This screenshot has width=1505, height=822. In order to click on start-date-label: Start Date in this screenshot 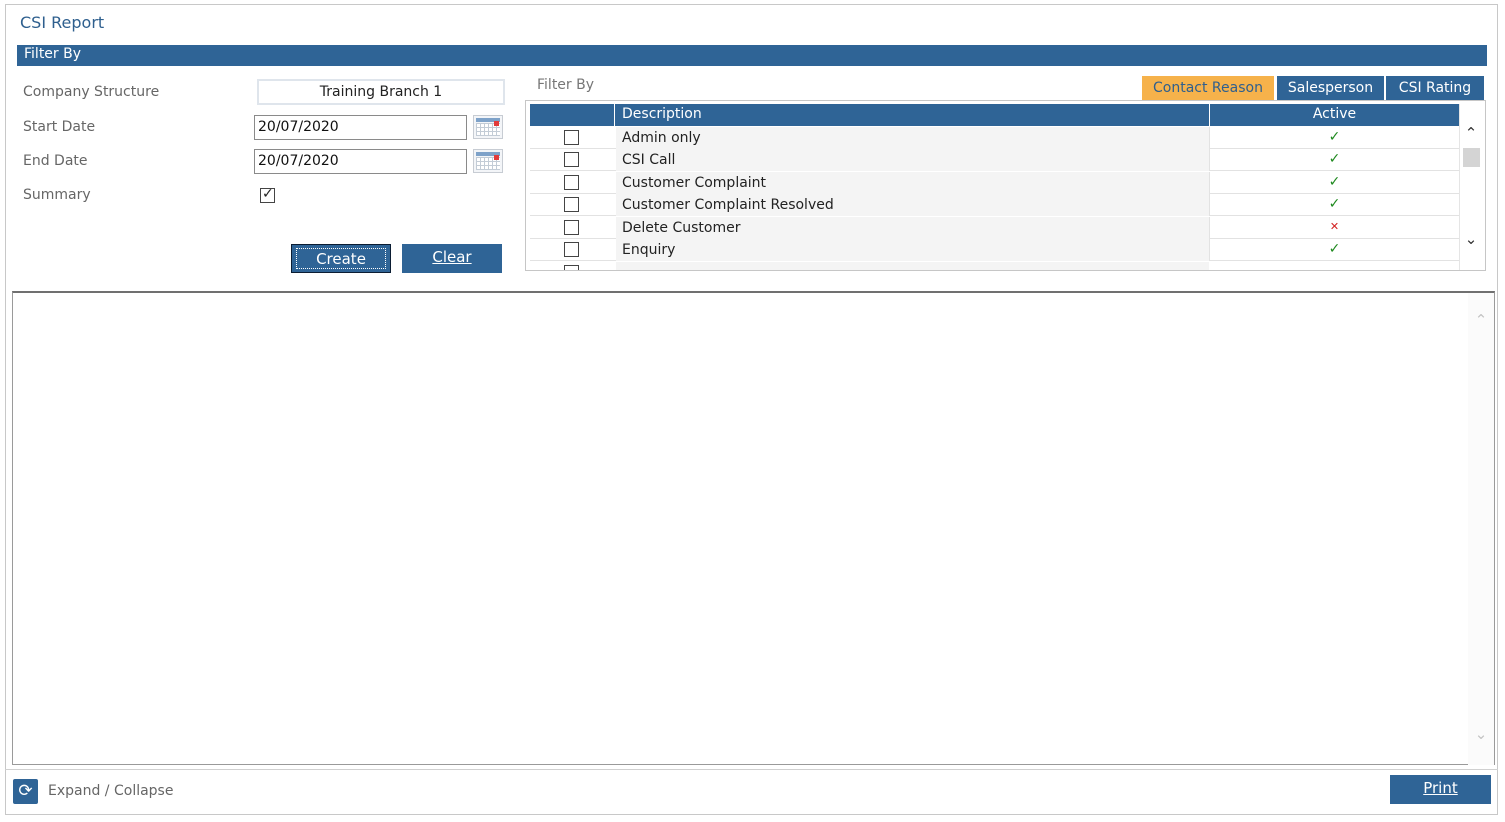, I will do `click(59, 127)`.